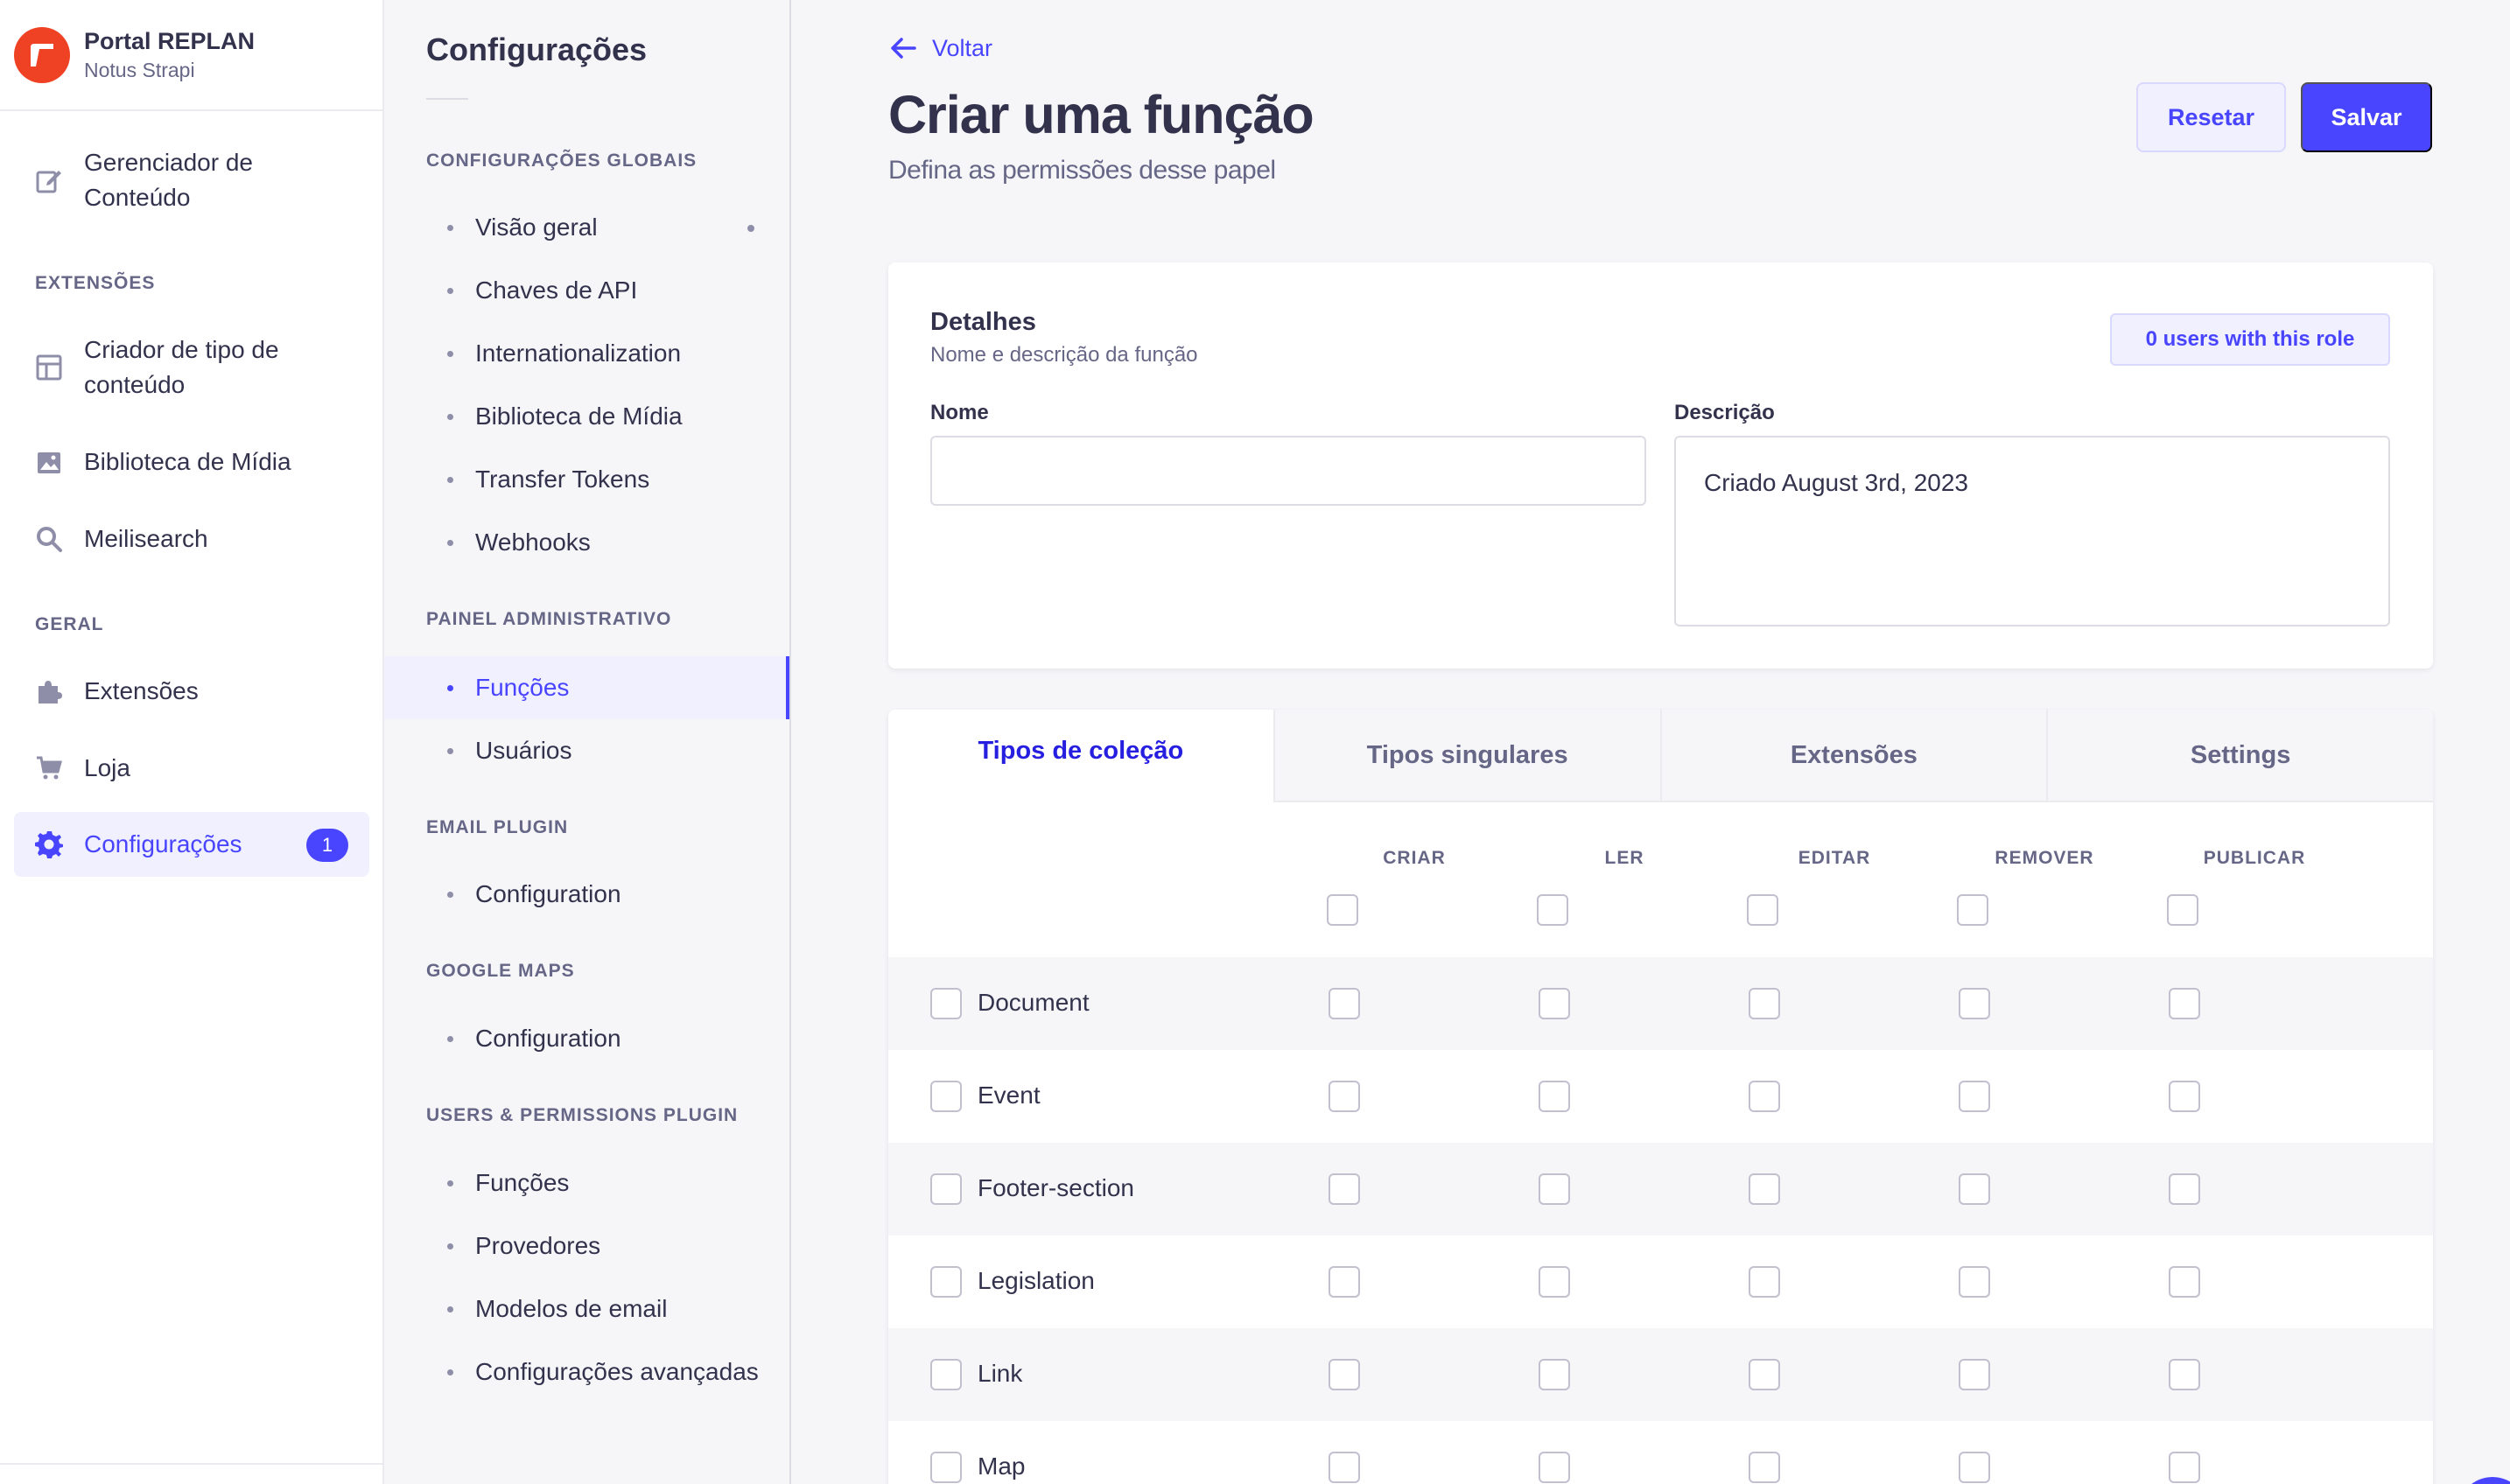 Image resolution: width=2510 pixels, height=1484 pixels. What do you see at coordinates (2239, 756) in the screenshot?
I see `tab-settings: Settings` at bounding box center [2239, 756].